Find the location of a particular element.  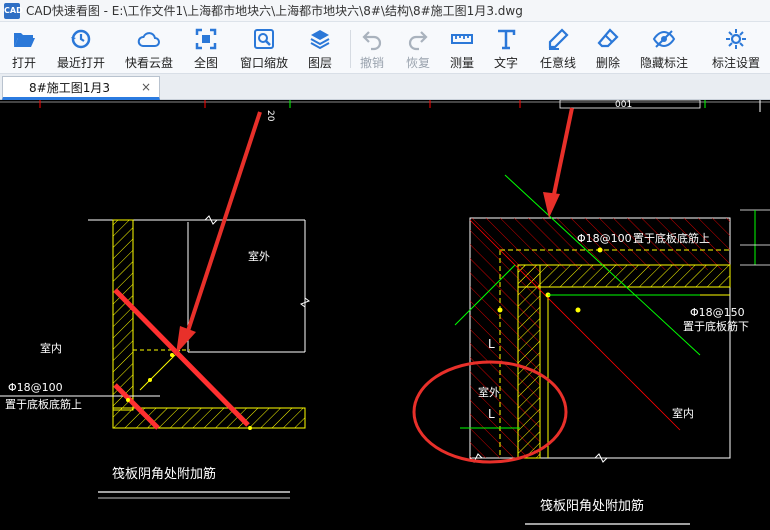

left-rebar-label: Φ18@100 is located at coordinates (35, 387).